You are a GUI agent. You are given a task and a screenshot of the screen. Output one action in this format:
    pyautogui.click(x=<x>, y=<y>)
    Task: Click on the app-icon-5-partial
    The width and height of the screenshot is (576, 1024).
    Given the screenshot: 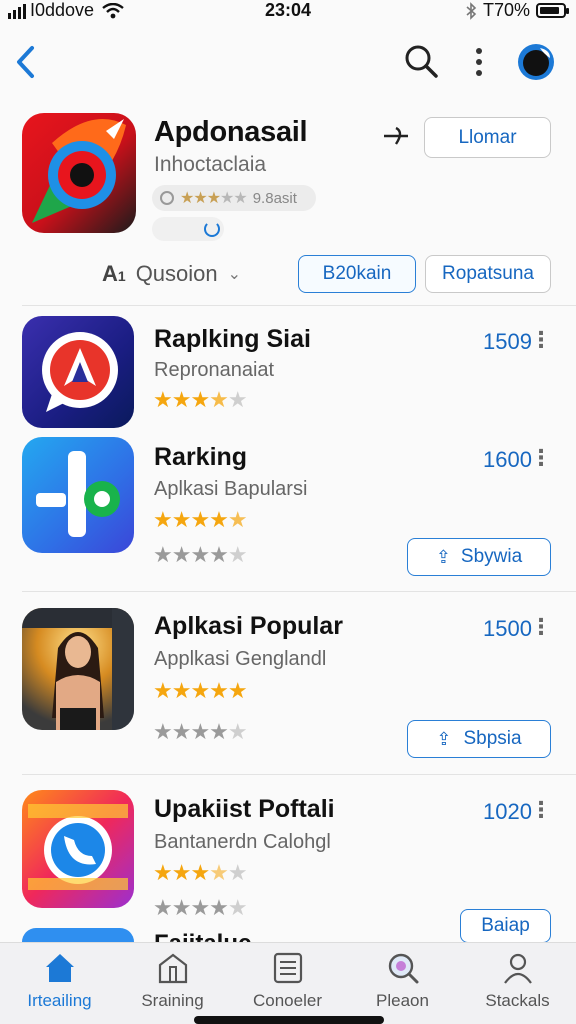 What is the action you would take?
    pyautogui.click(x=78, y=935)
    